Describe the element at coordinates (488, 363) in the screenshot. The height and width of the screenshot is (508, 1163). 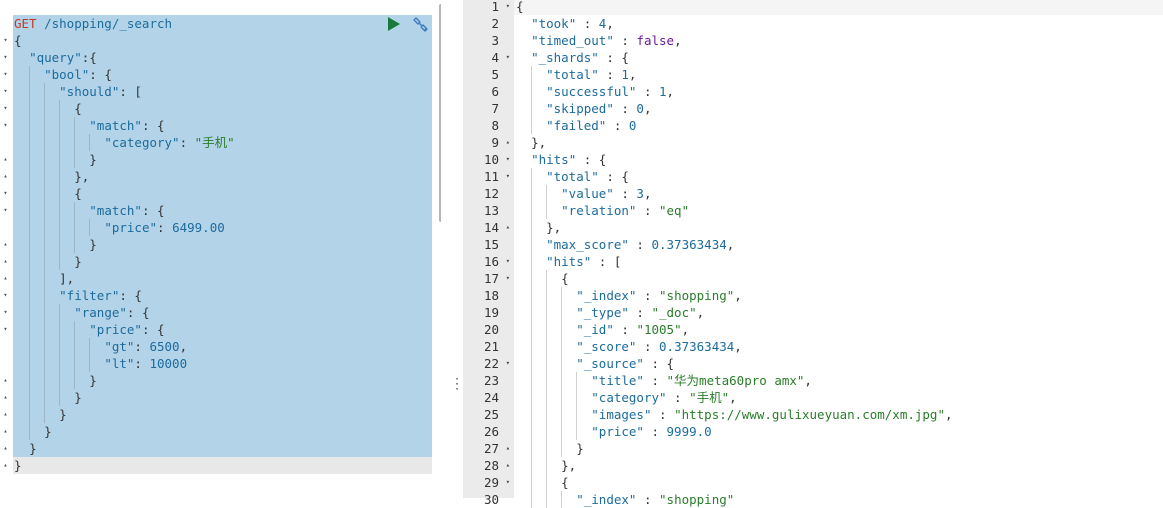
I see `line-number: 22 ▾` at that location.